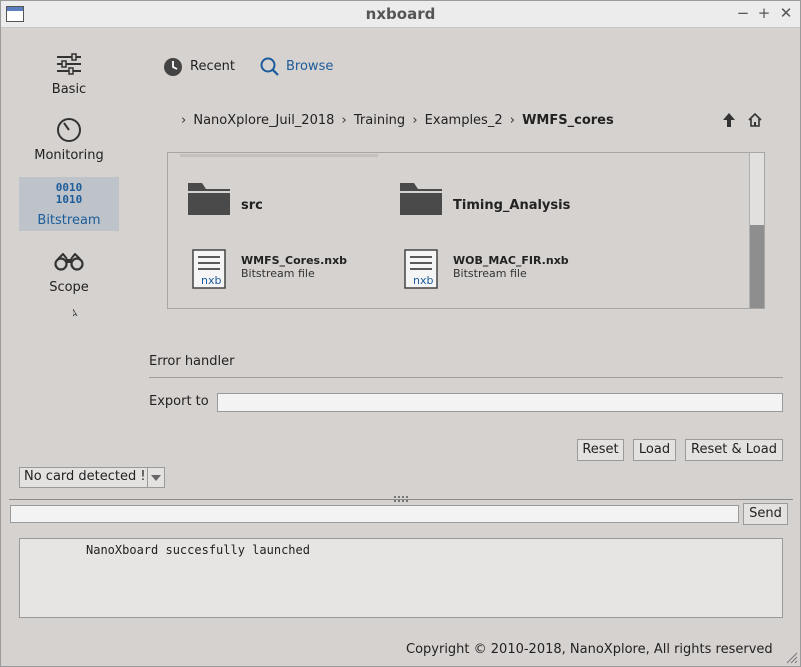 Image resolution: width=801 pixels, height=667 pixels. What do you see at coordinates (69, 287) in the screenshot?
I see `sidebar-label-scope: Scope` at bounding box center [69, 287].